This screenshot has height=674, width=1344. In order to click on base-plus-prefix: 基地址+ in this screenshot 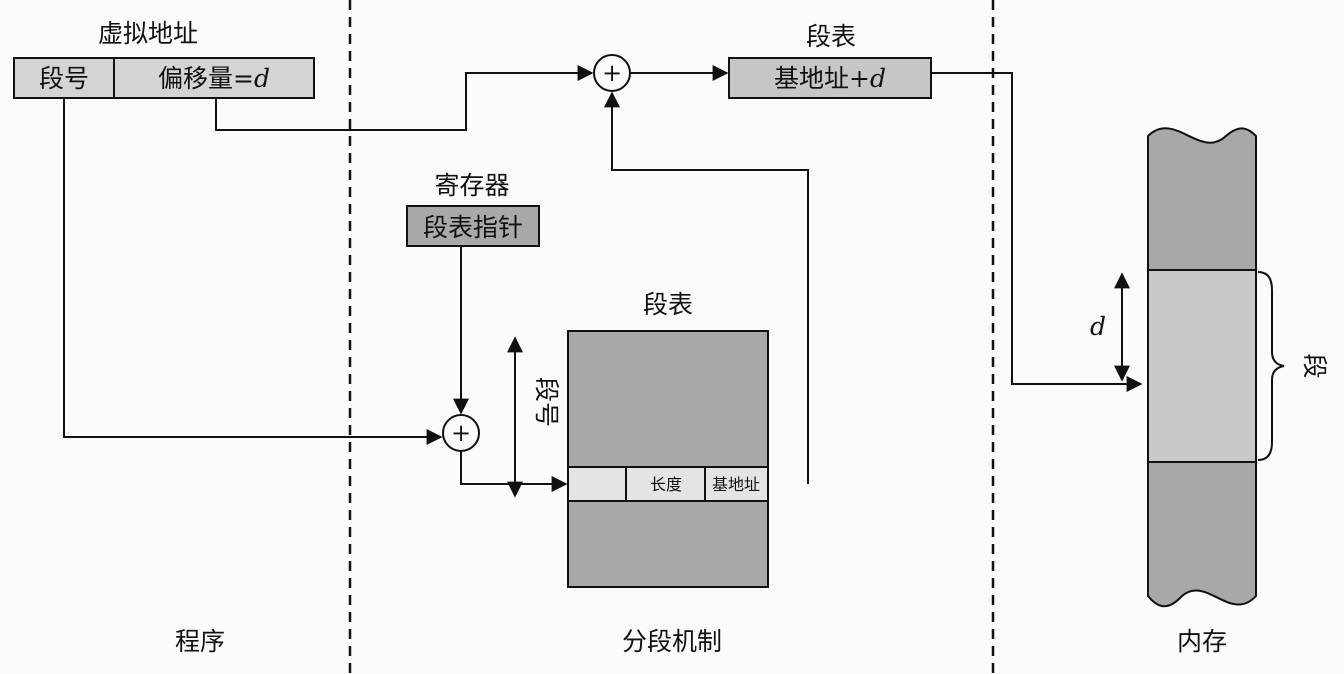, I will do `click(822, 78)`.